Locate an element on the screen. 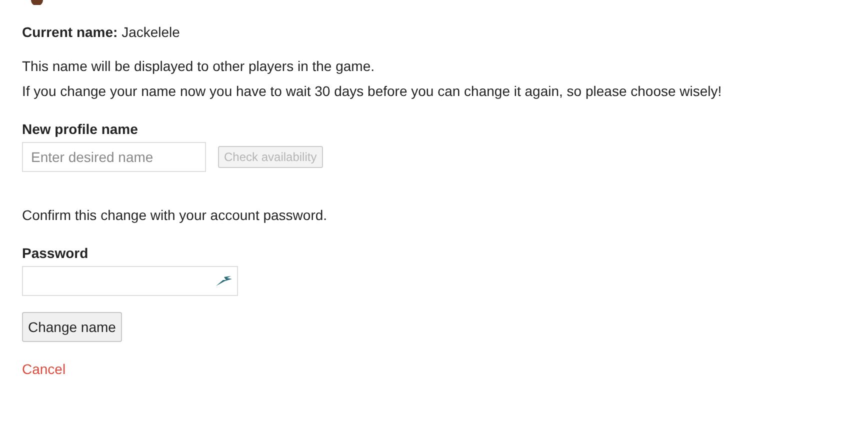 The image size is (867, 428). confirm-text: Confirm this change with your account password. is located at coordinates (175, 215).